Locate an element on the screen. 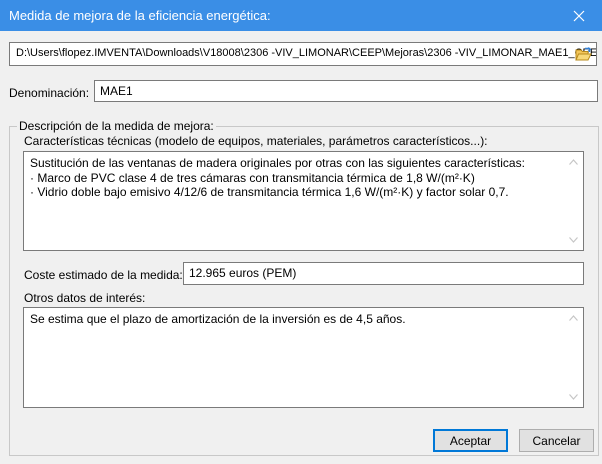 The image size is (602, 464). browse-button is located at coordinates (583, 54).